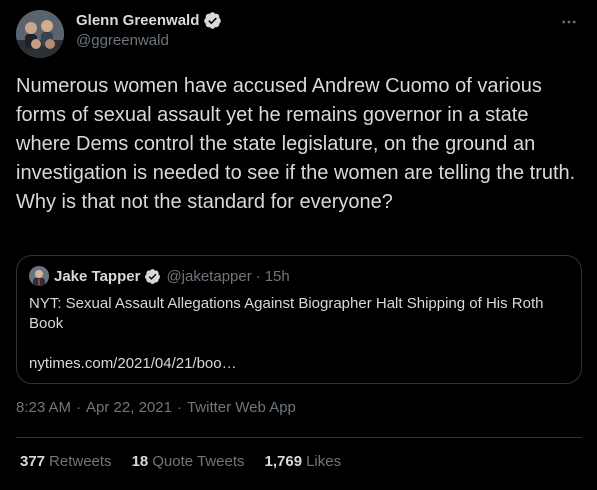 The height and width of the screenshot is (490, 597). Describe the element at coordinates (140, 461) in the screenshot. I see `quote-tweets-count: 18` at that location.